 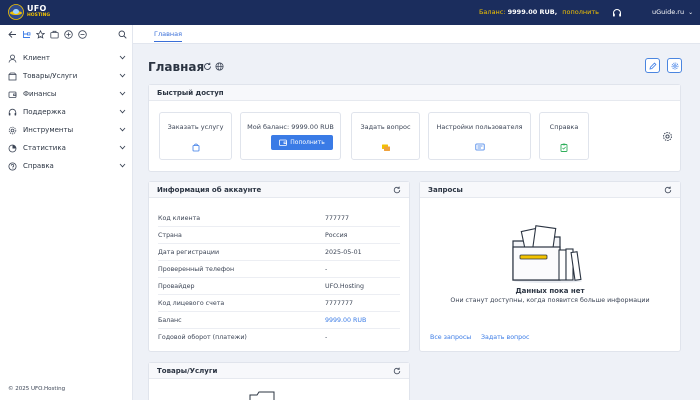 I want to click on user-menu: uGuide.ru ⌄, so click(x=672, y=12).